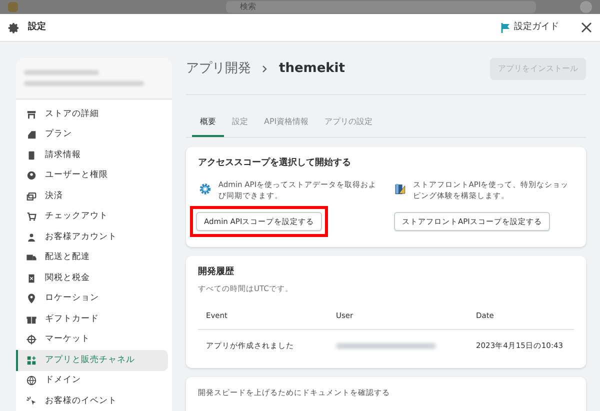  Describe the element at coordinates (92, 134) in the screenshot. I see `sidebar-item: プラン` at that location.